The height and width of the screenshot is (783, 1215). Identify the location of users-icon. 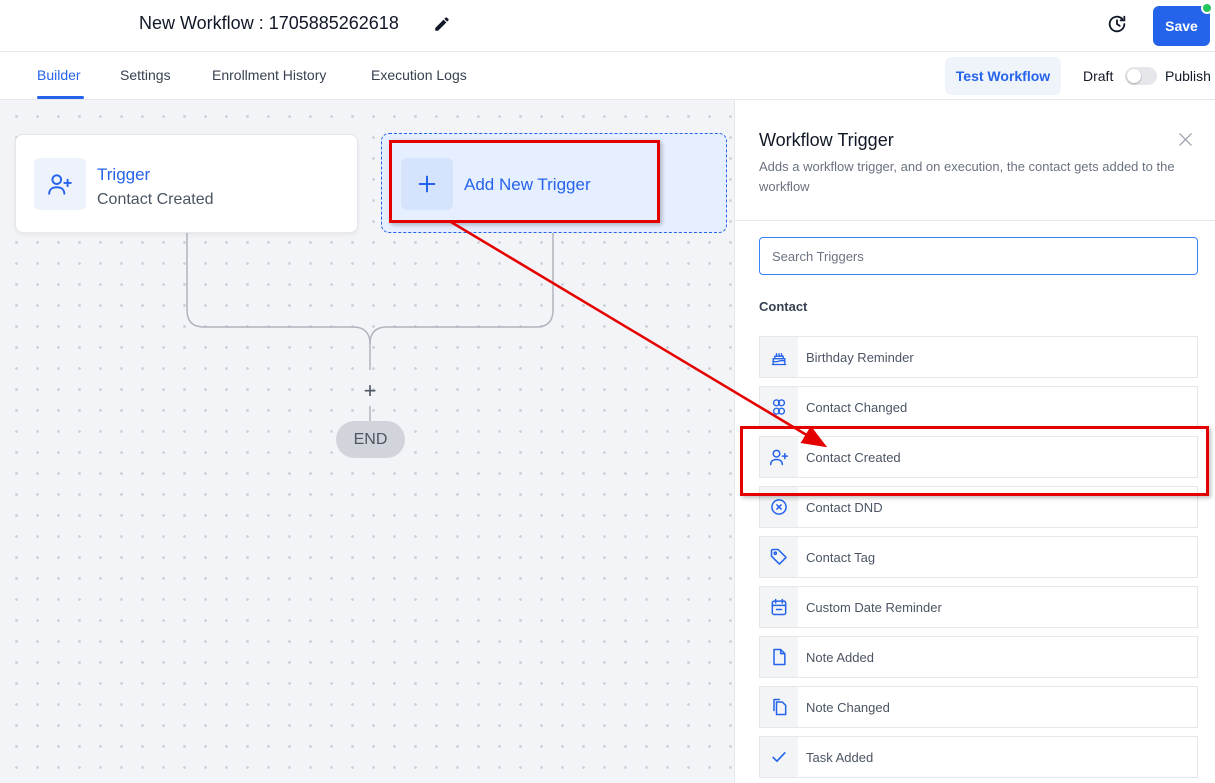
(779, 407).